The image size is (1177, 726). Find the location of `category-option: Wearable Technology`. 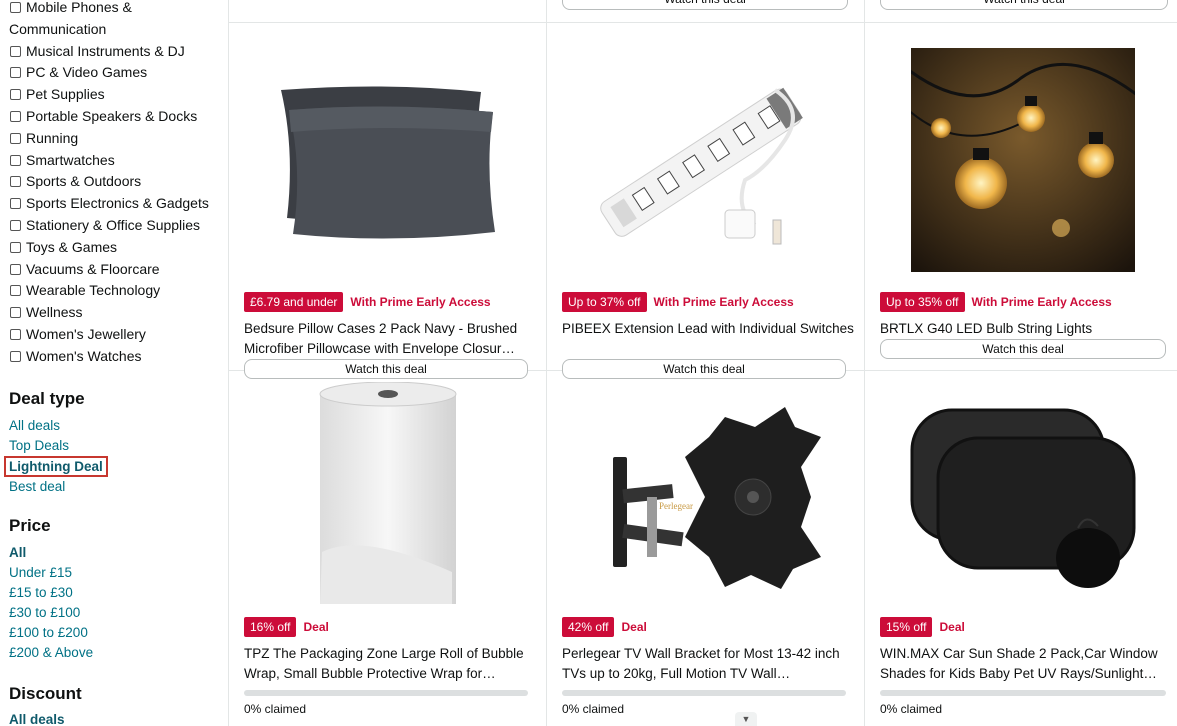

category-option: Wearable Technology is located at coordinates (116, 291).